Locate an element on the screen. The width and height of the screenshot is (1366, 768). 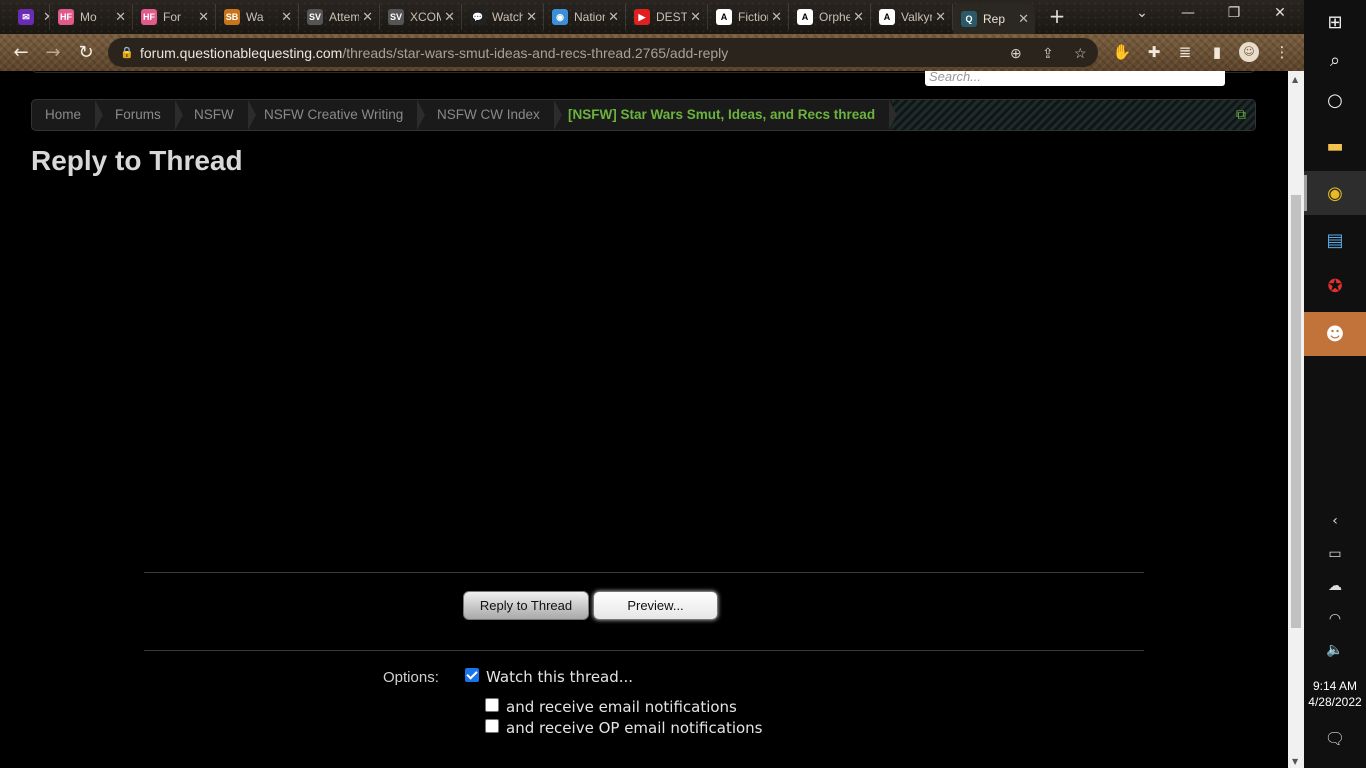
browser-tab: A Orpheu✕ is located at coordinates (830, 17).